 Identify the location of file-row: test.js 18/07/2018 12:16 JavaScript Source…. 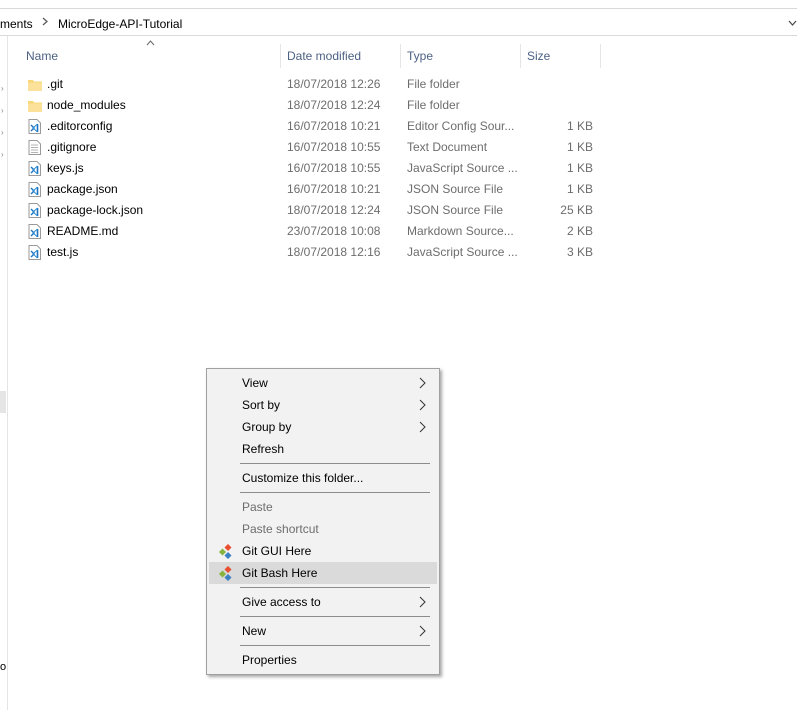
(313, 252).